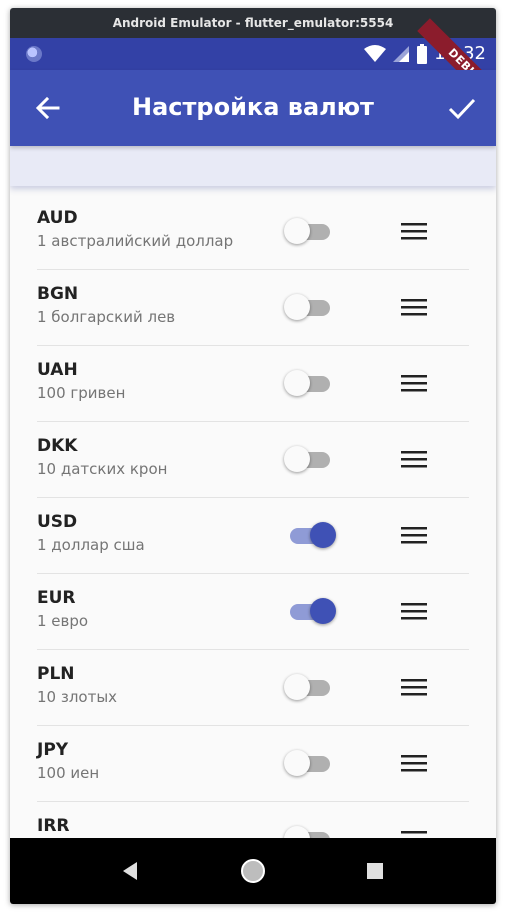 Image resolution: width=506 pixels, height=912 pixels. Describe the element at coordinates (422, 53) in the screenshot. I see `battery-icon` at that location.